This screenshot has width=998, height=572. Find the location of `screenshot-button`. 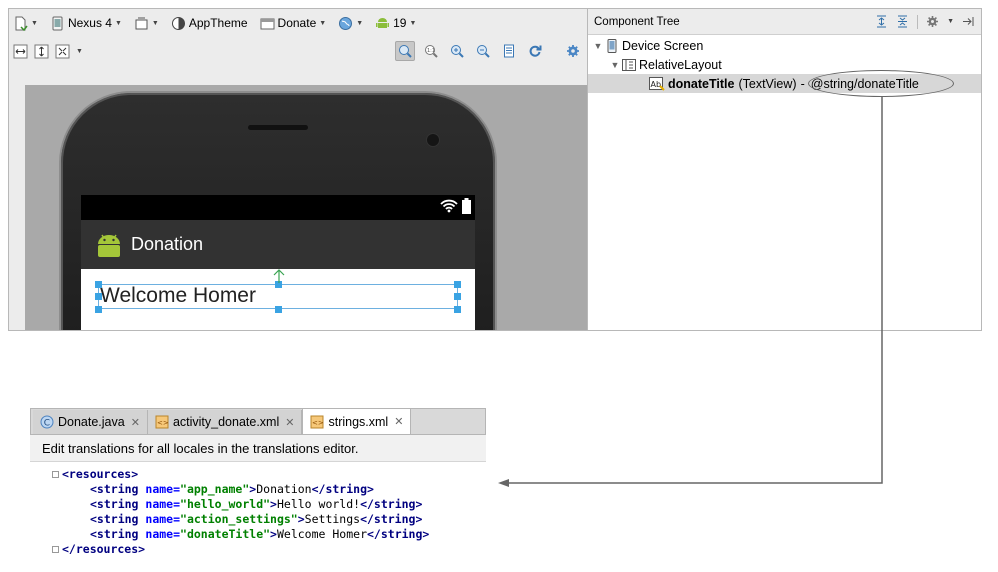

screenshot-button is located at coordinates (509, 51).